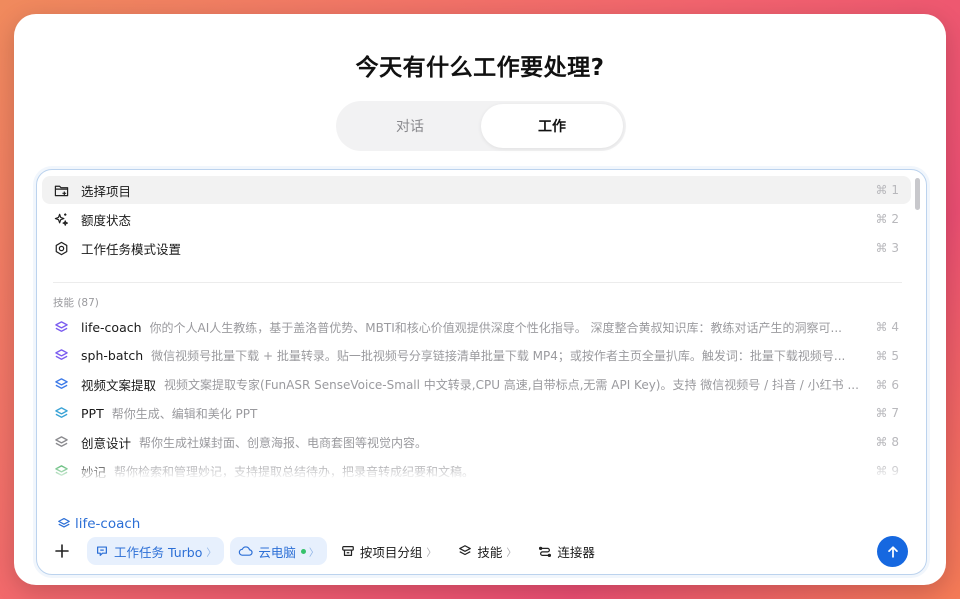 This screenshot has width=960, height=599. I want to click on cloud-computer-button: 云电脑 〉, so click(278, 551).